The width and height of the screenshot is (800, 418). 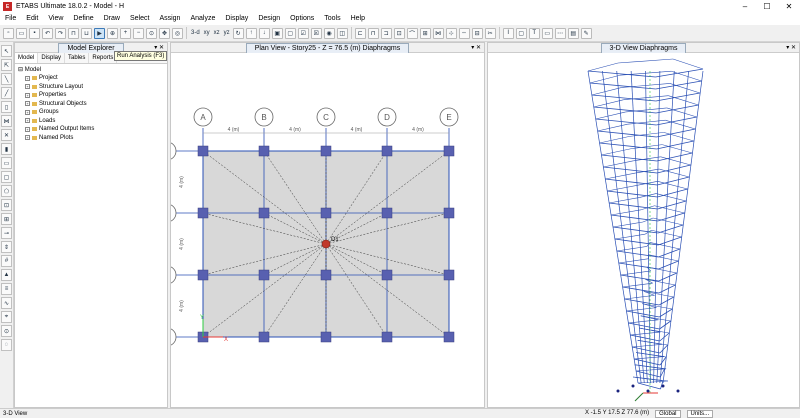 What do you see at coordinates (60, 33) in the screenshot?
I see `redo-icon: ↷` at bounding box center [60, 33].